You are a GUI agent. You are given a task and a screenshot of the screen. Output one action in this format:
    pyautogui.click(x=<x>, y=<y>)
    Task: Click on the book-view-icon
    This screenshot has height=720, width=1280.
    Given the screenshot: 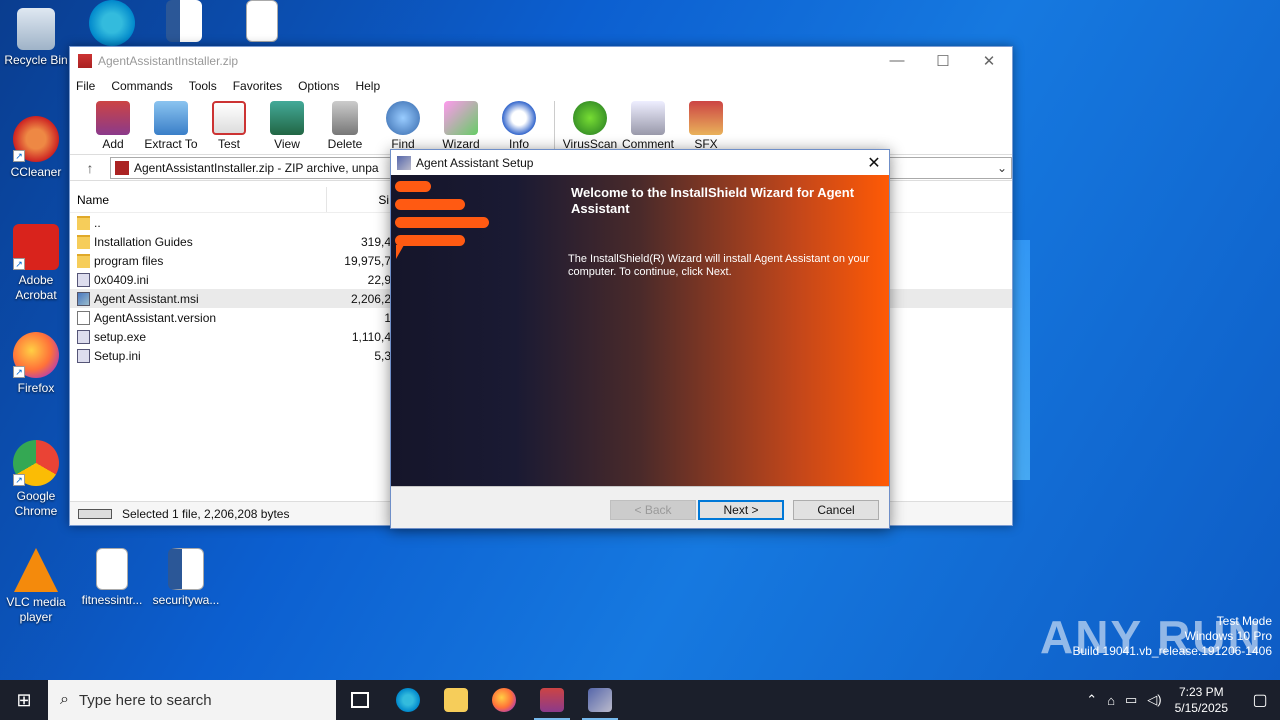 What is the action you would take?
    pyautogui.click(x=287, y=118)
    